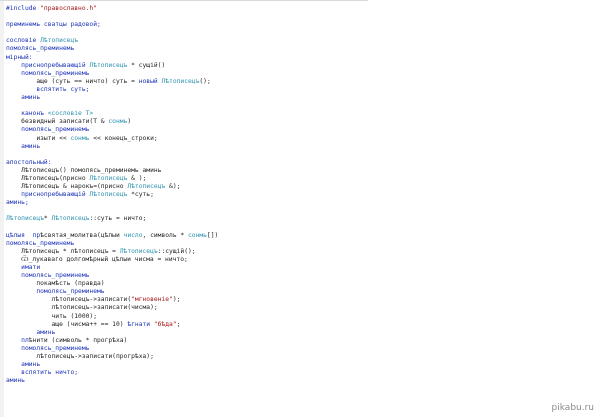  I want to click on code-token: чить (1000);, so click(74, 316).